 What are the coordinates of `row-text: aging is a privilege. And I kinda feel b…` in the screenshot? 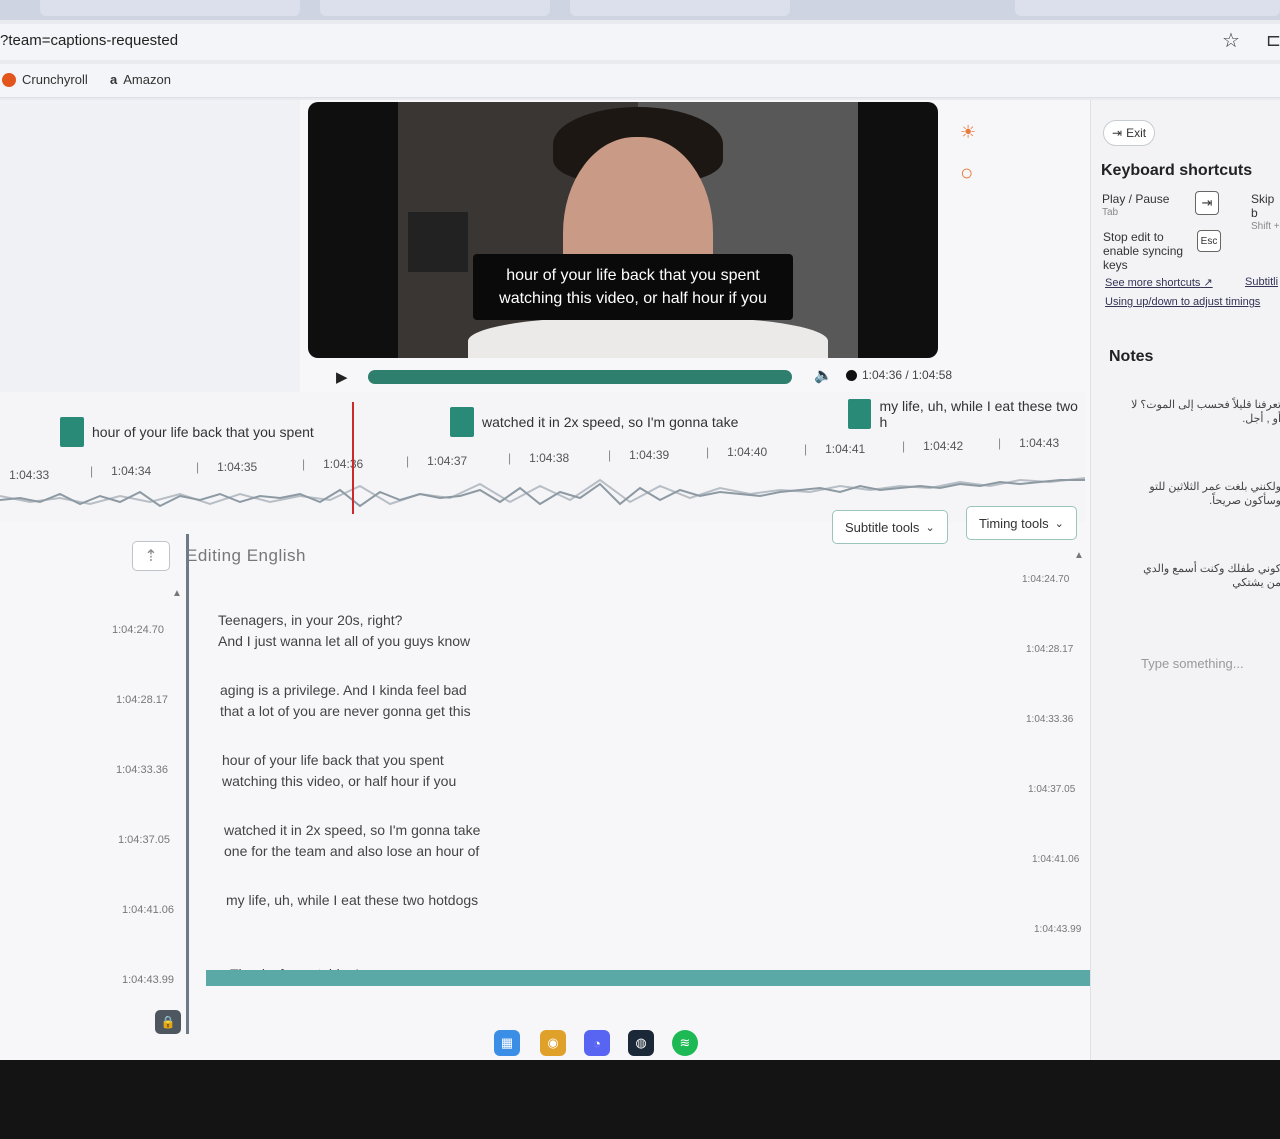 It's located at (345, 701).